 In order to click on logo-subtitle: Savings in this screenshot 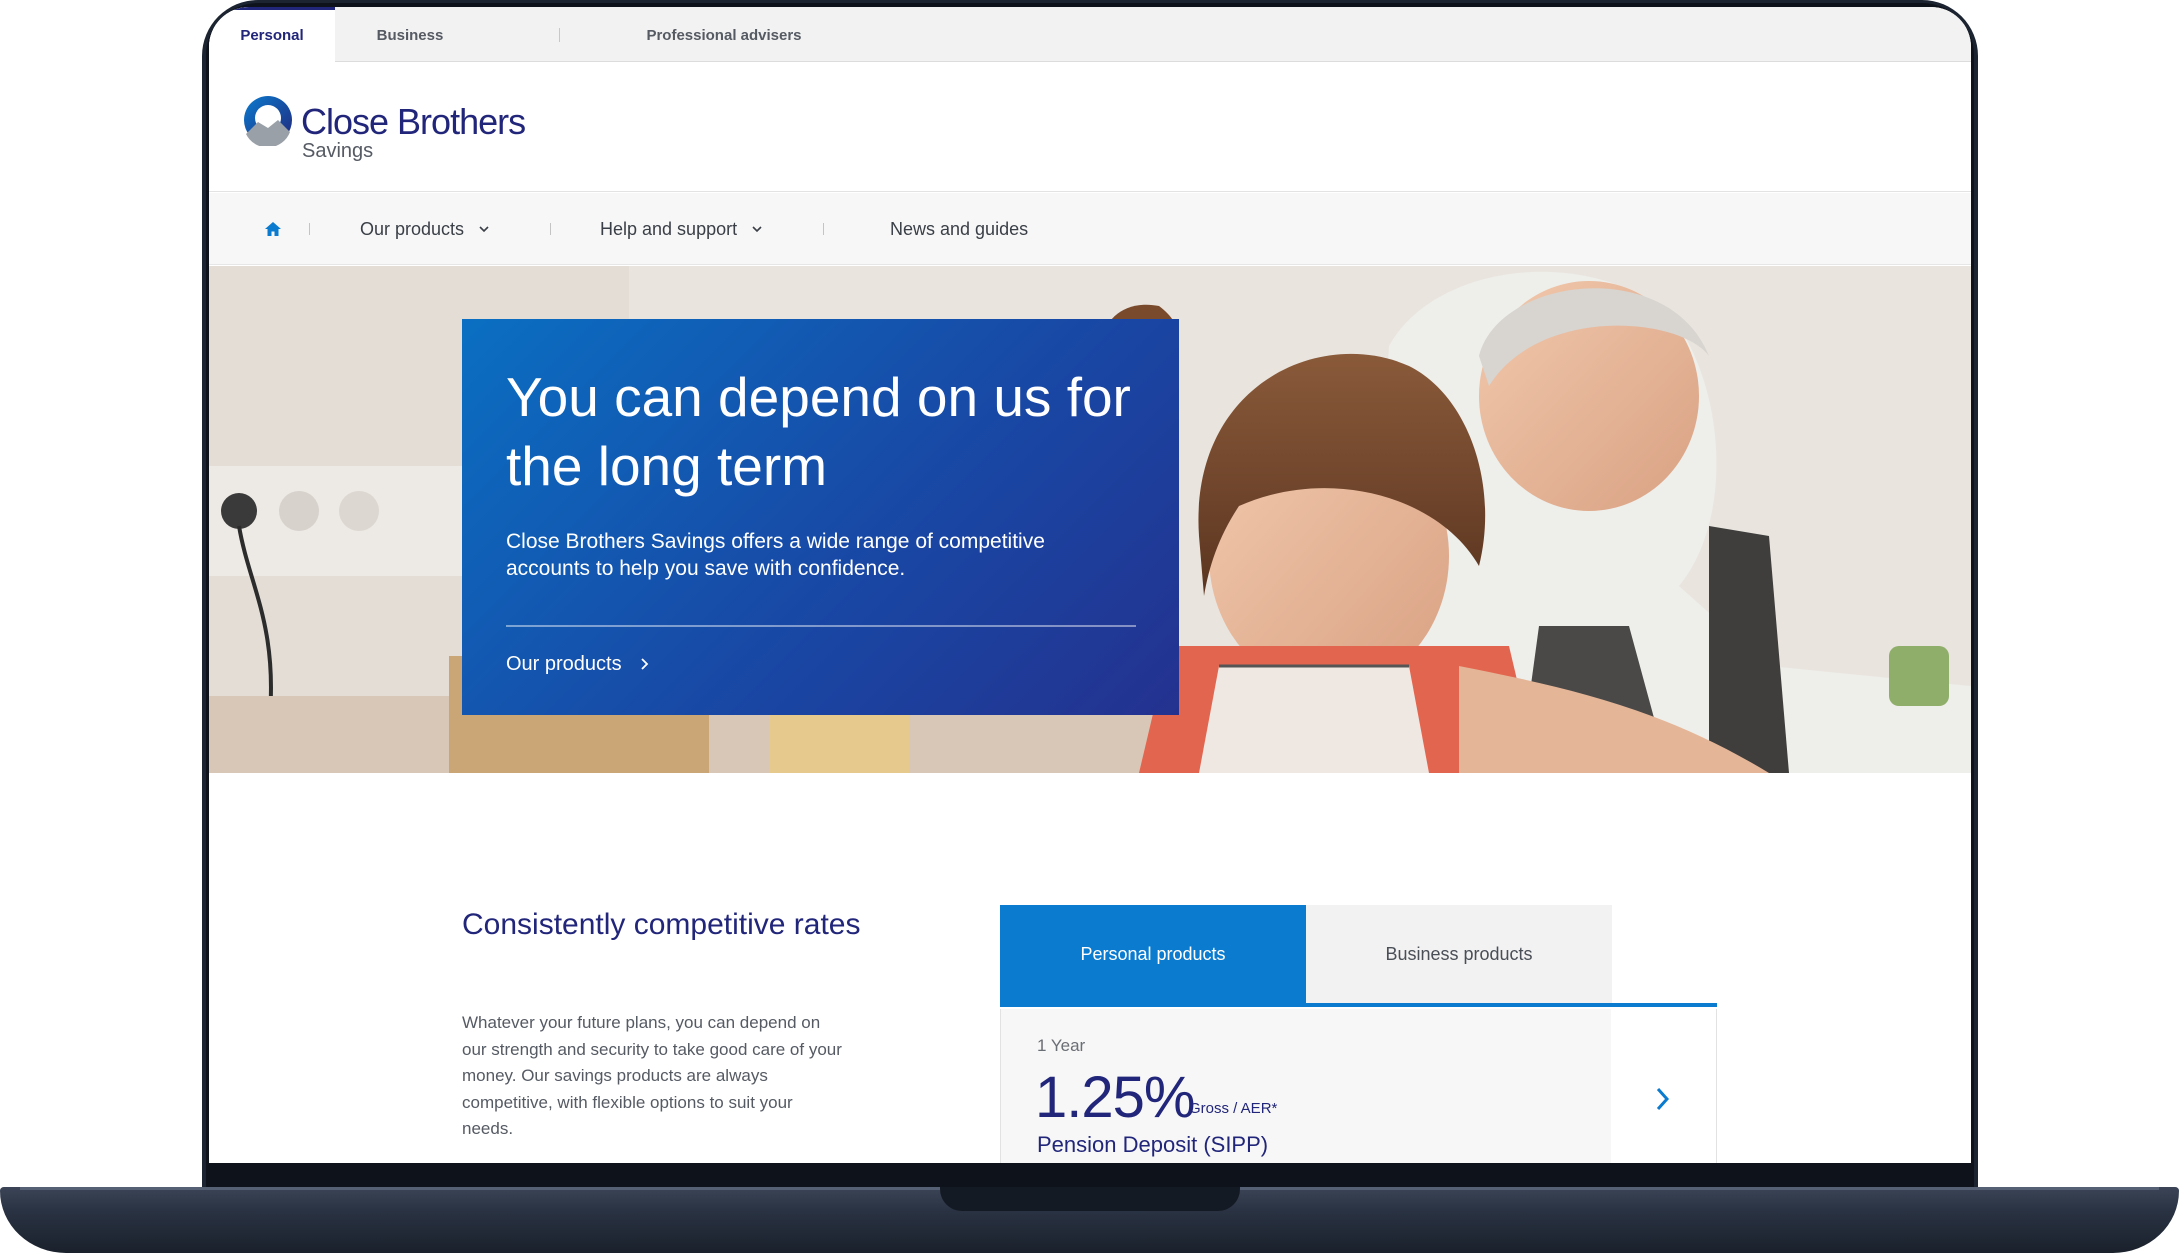, I will do `click(338, 151)`.